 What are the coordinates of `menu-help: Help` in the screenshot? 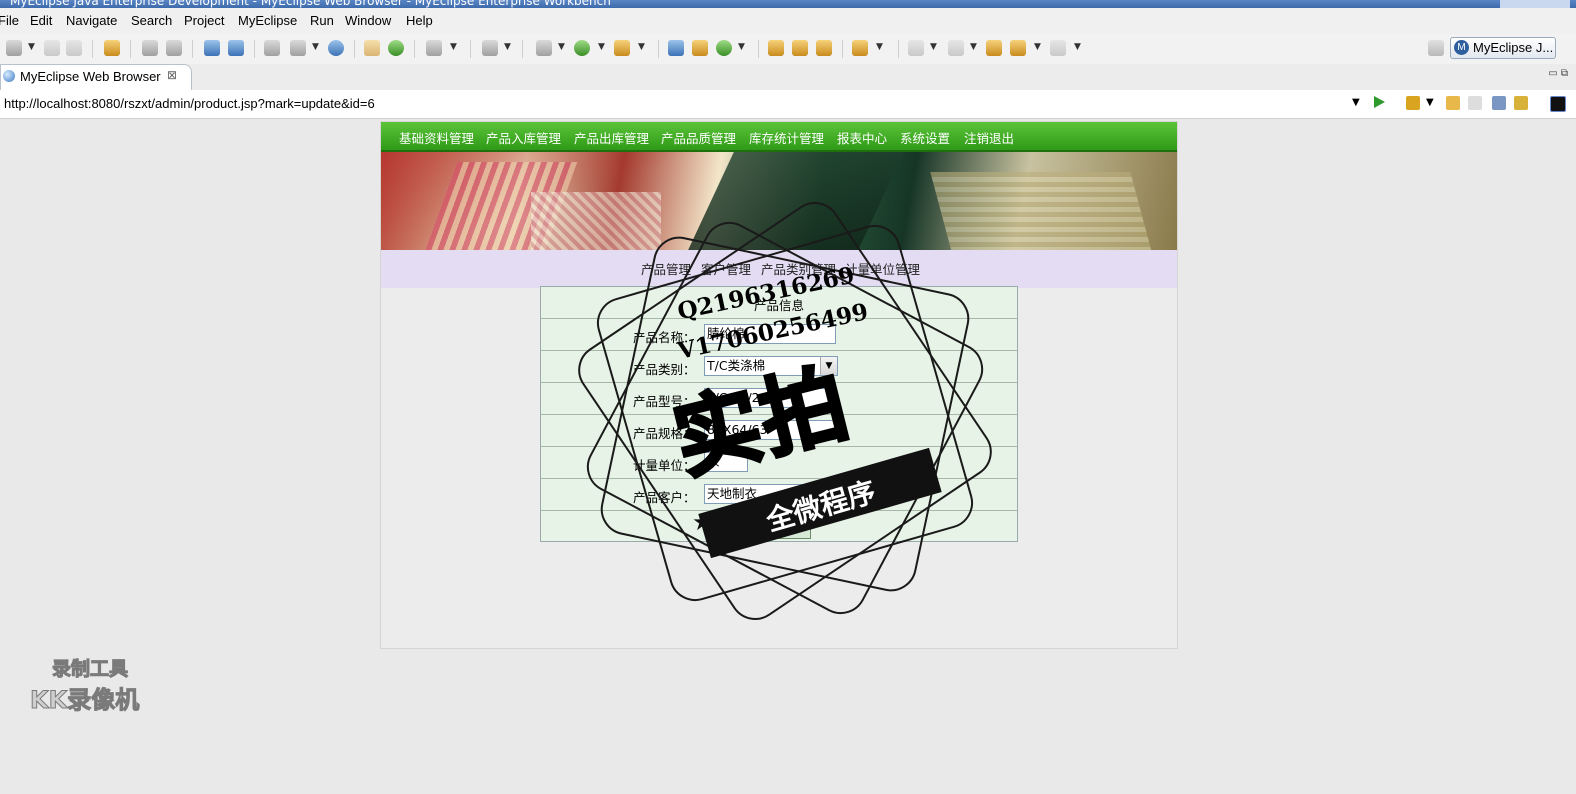 It's located at (419, 20).